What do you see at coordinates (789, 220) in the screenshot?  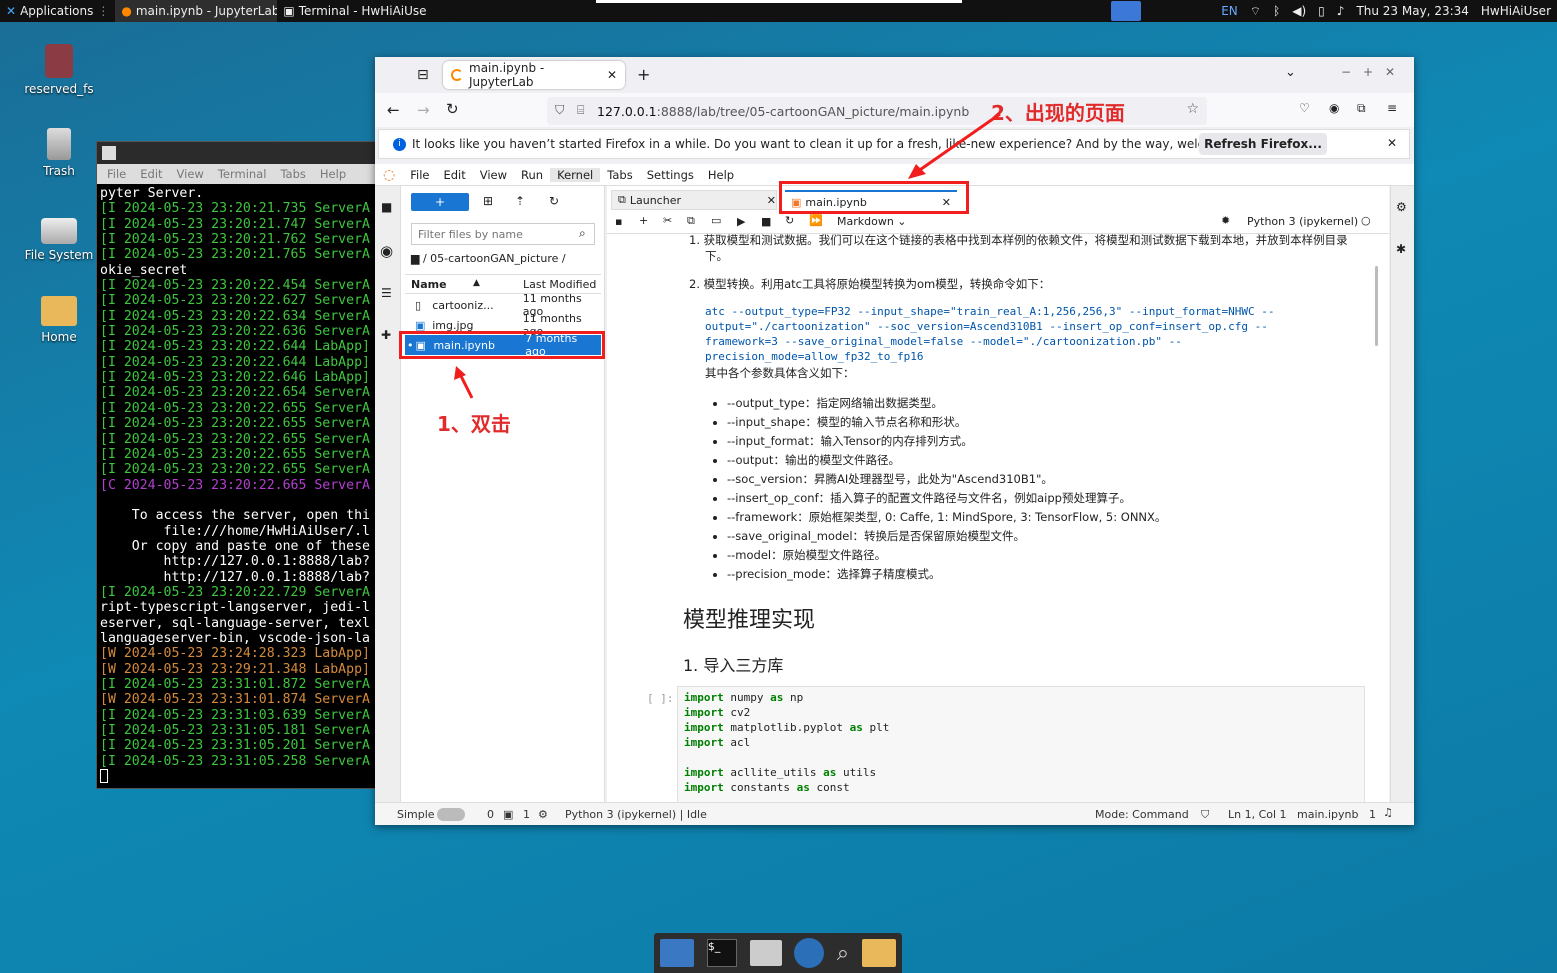 I see `restart-icon: ↻` at bounding box center [789, 220].